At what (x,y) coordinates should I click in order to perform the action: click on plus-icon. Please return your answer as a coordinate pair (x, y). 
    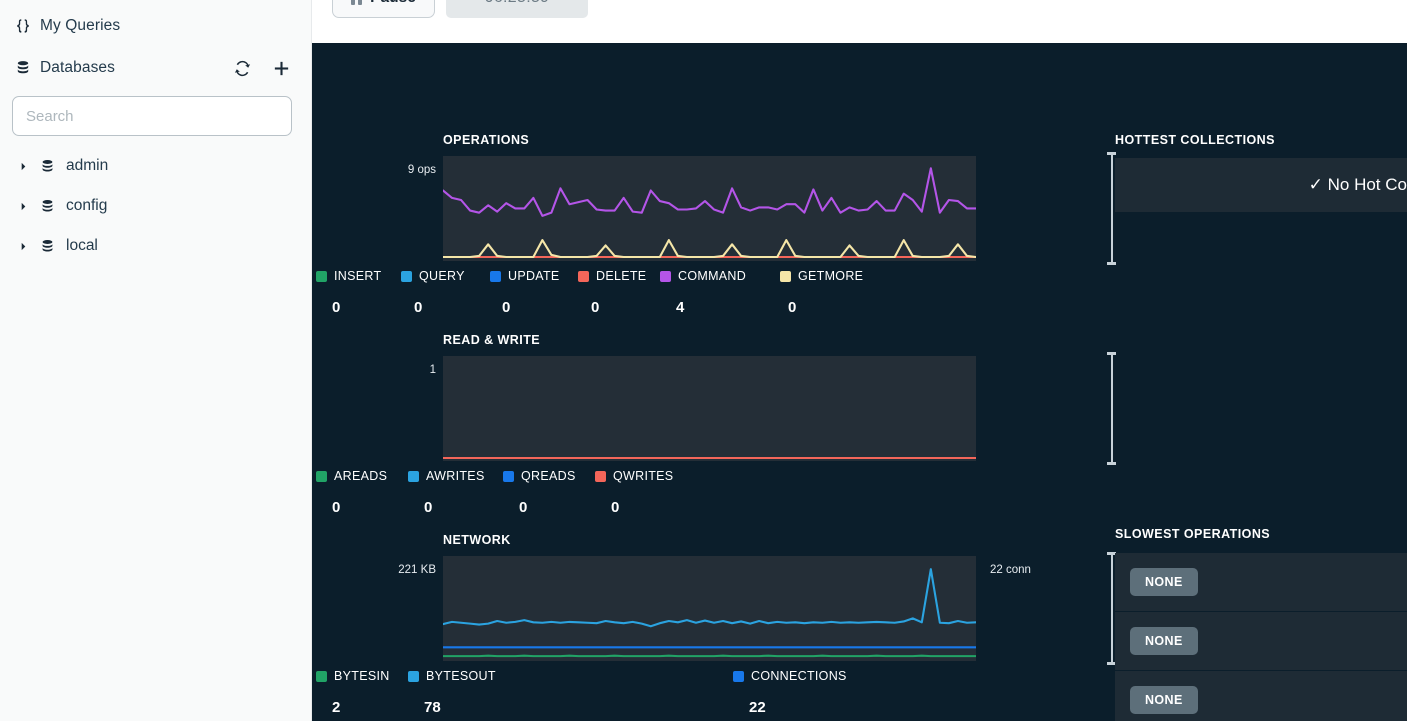
    Looking at the image, I should click on (281, 68).